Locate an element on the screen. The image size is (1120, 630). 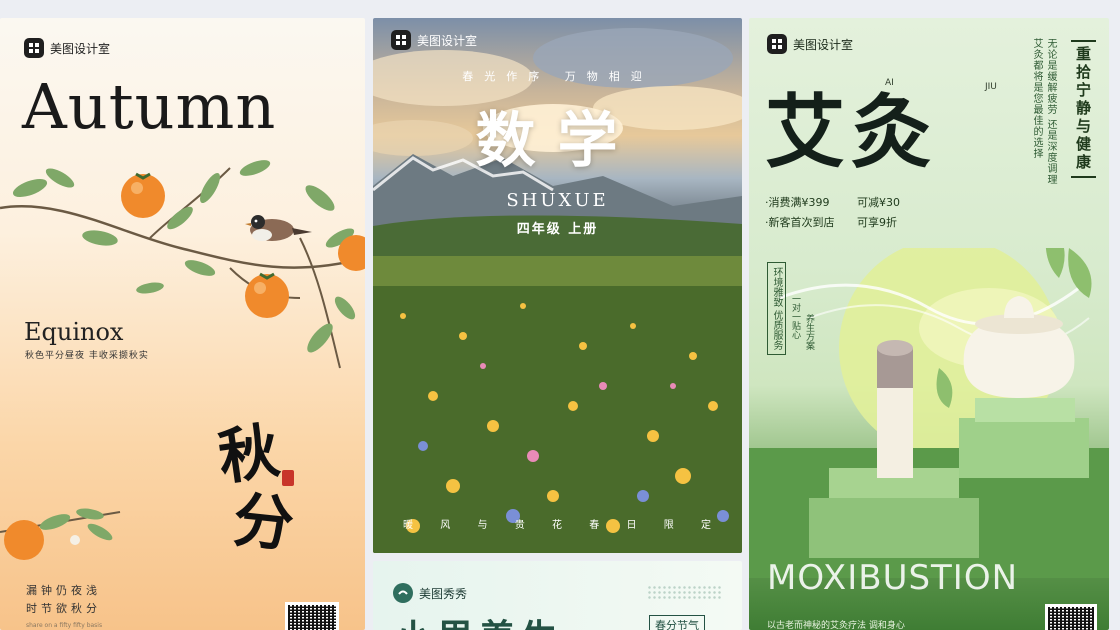
offer-benefit: 可享9折 is located at coordinates (877, 222).